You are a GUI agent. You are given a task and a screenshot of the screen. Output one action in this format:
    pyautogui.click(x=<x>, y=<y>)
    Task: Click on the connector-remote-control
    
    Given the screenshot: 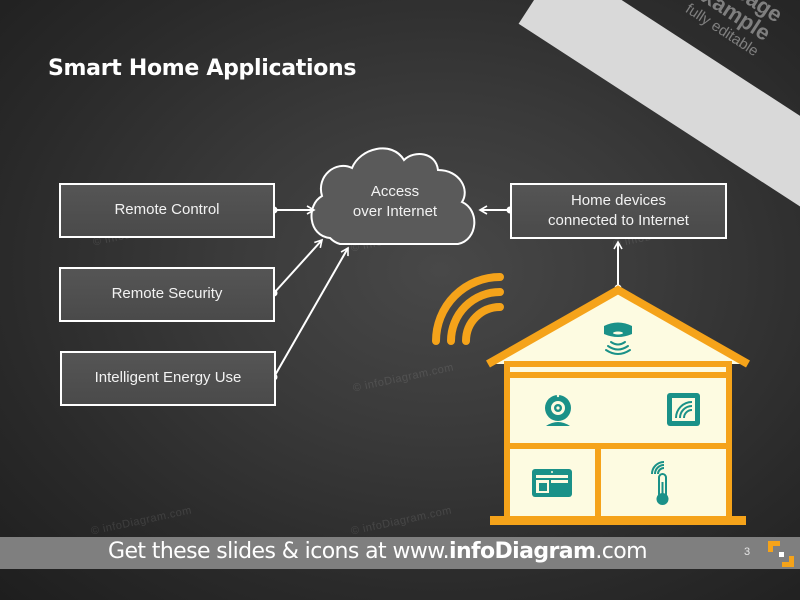 What is the action you would take?
    pyautogui.click(x=293, y=210)
    